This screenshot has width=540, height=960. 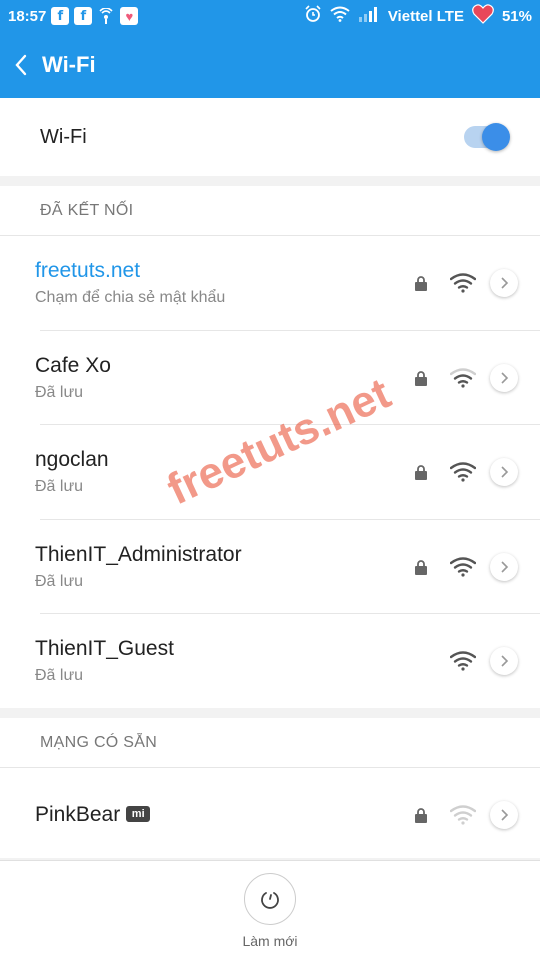 I want to click on status-bar: 18:57 f f ♥ Viettel LTE 51%, so click(x=270, y=16).